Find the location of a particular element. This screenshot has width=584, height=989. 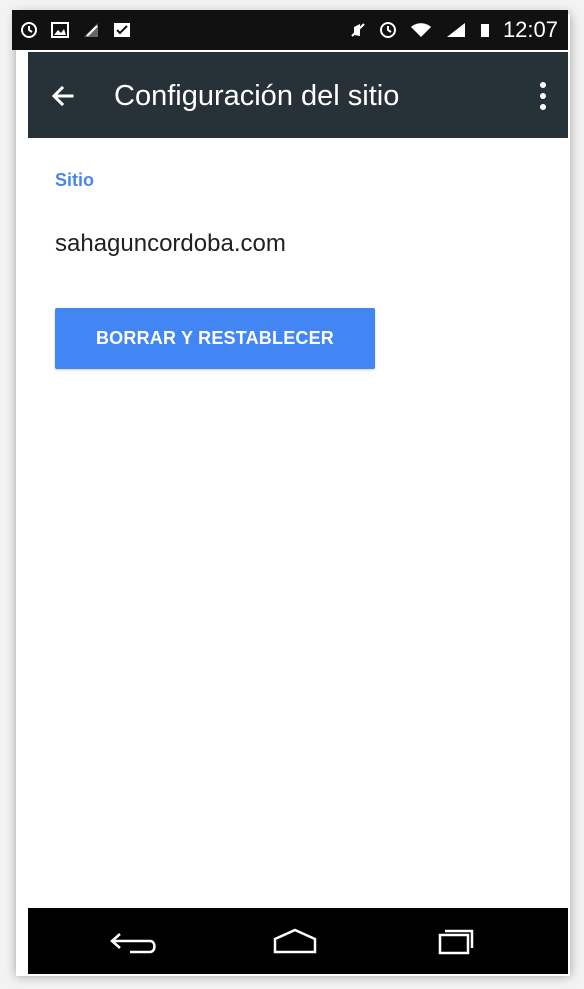

status-right-icons: 12:07 is located at coordinates (453, 30).